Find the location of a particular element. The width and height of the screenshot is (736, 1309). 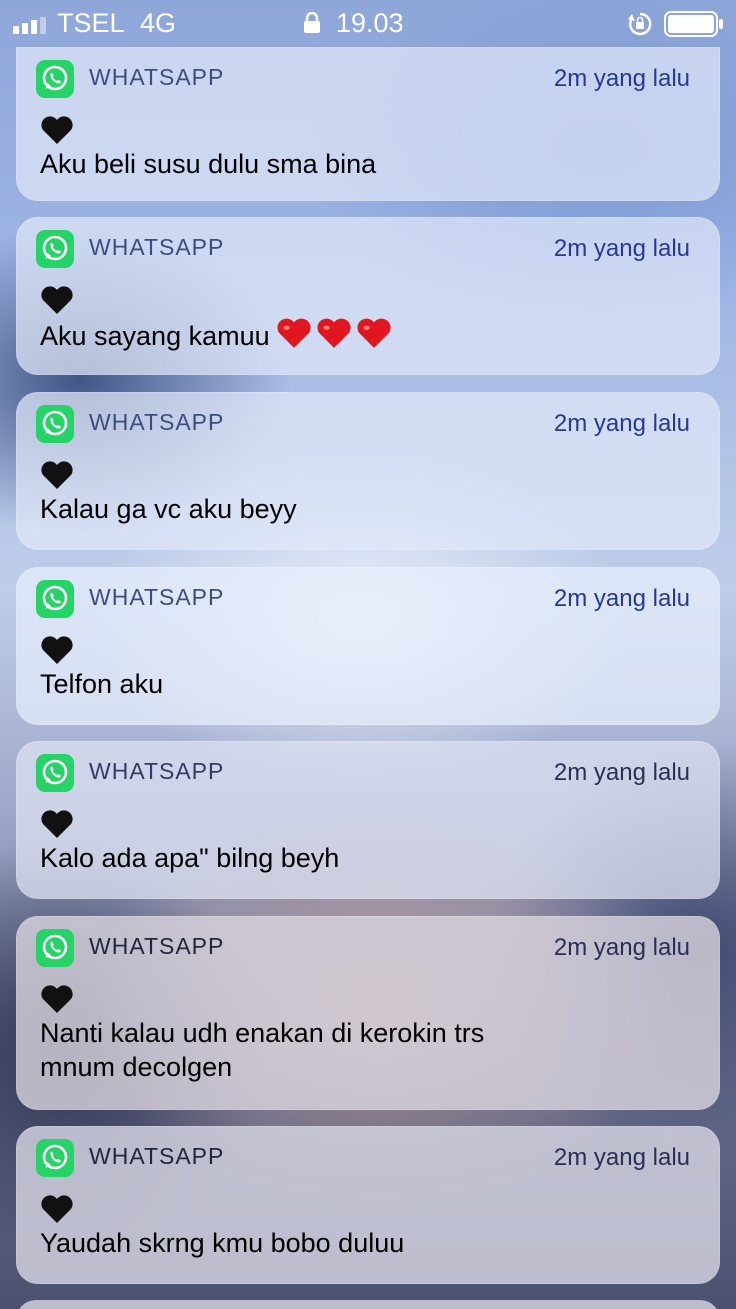

clock-time: 19.03 is located at coordinates (370, 23).